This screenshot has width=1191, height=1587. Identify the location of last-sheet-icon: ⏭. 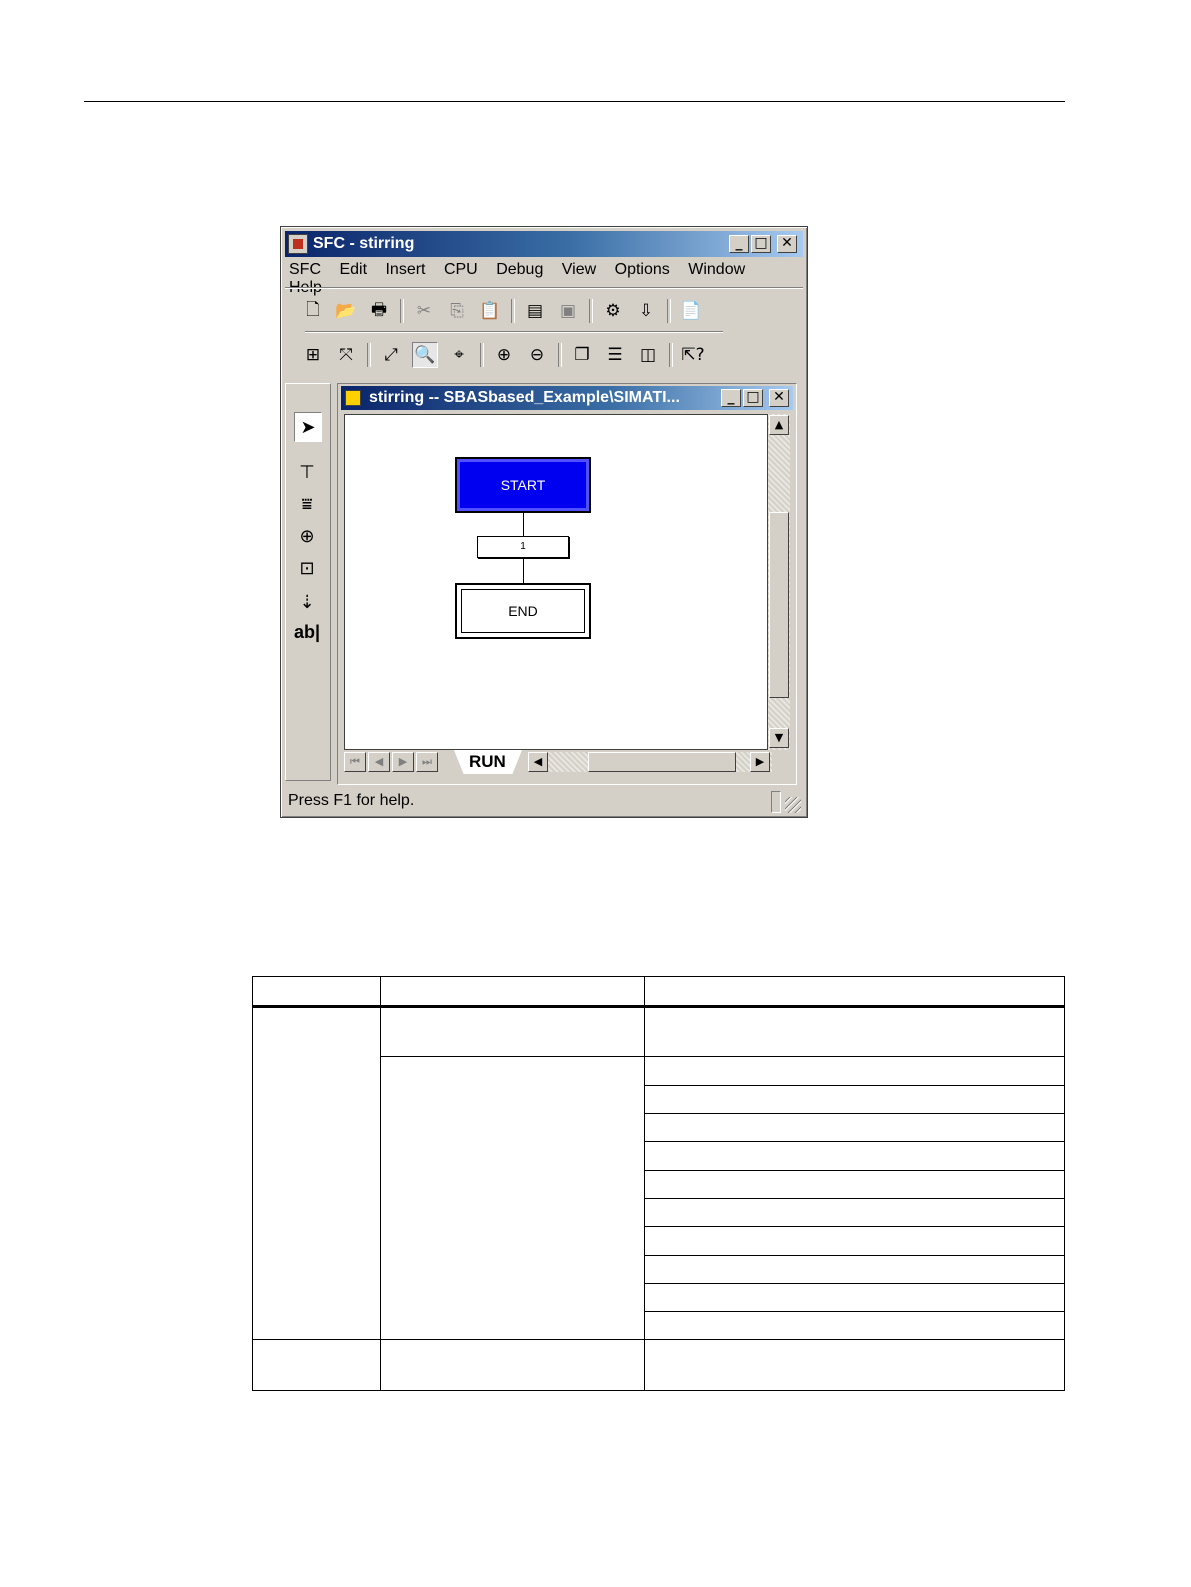
(427, 762).